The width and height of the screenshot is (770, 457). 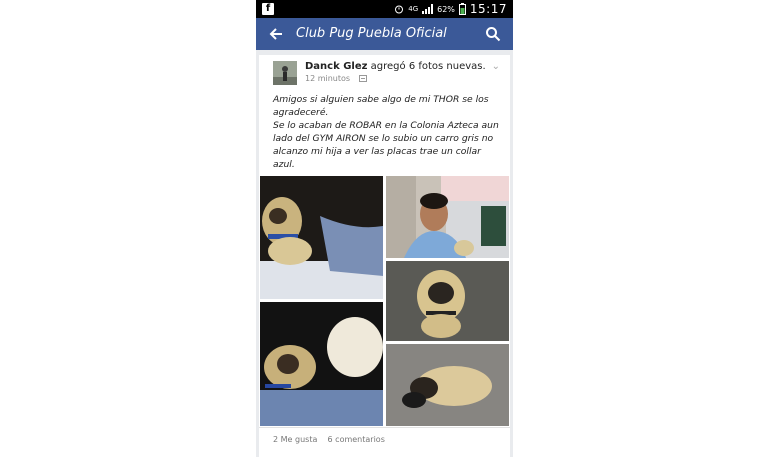 I want to click on post-footer: 2 Me gusta 6 comentarios, so click(x=329, y=439).